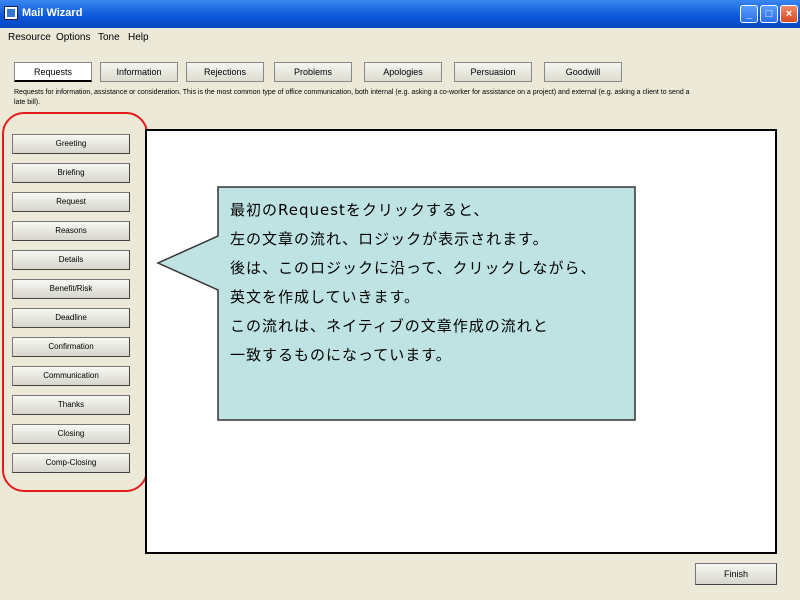 This screenshot has width=800, height=600. I want to click on deadline-button: Deadline, so click(71, 318).